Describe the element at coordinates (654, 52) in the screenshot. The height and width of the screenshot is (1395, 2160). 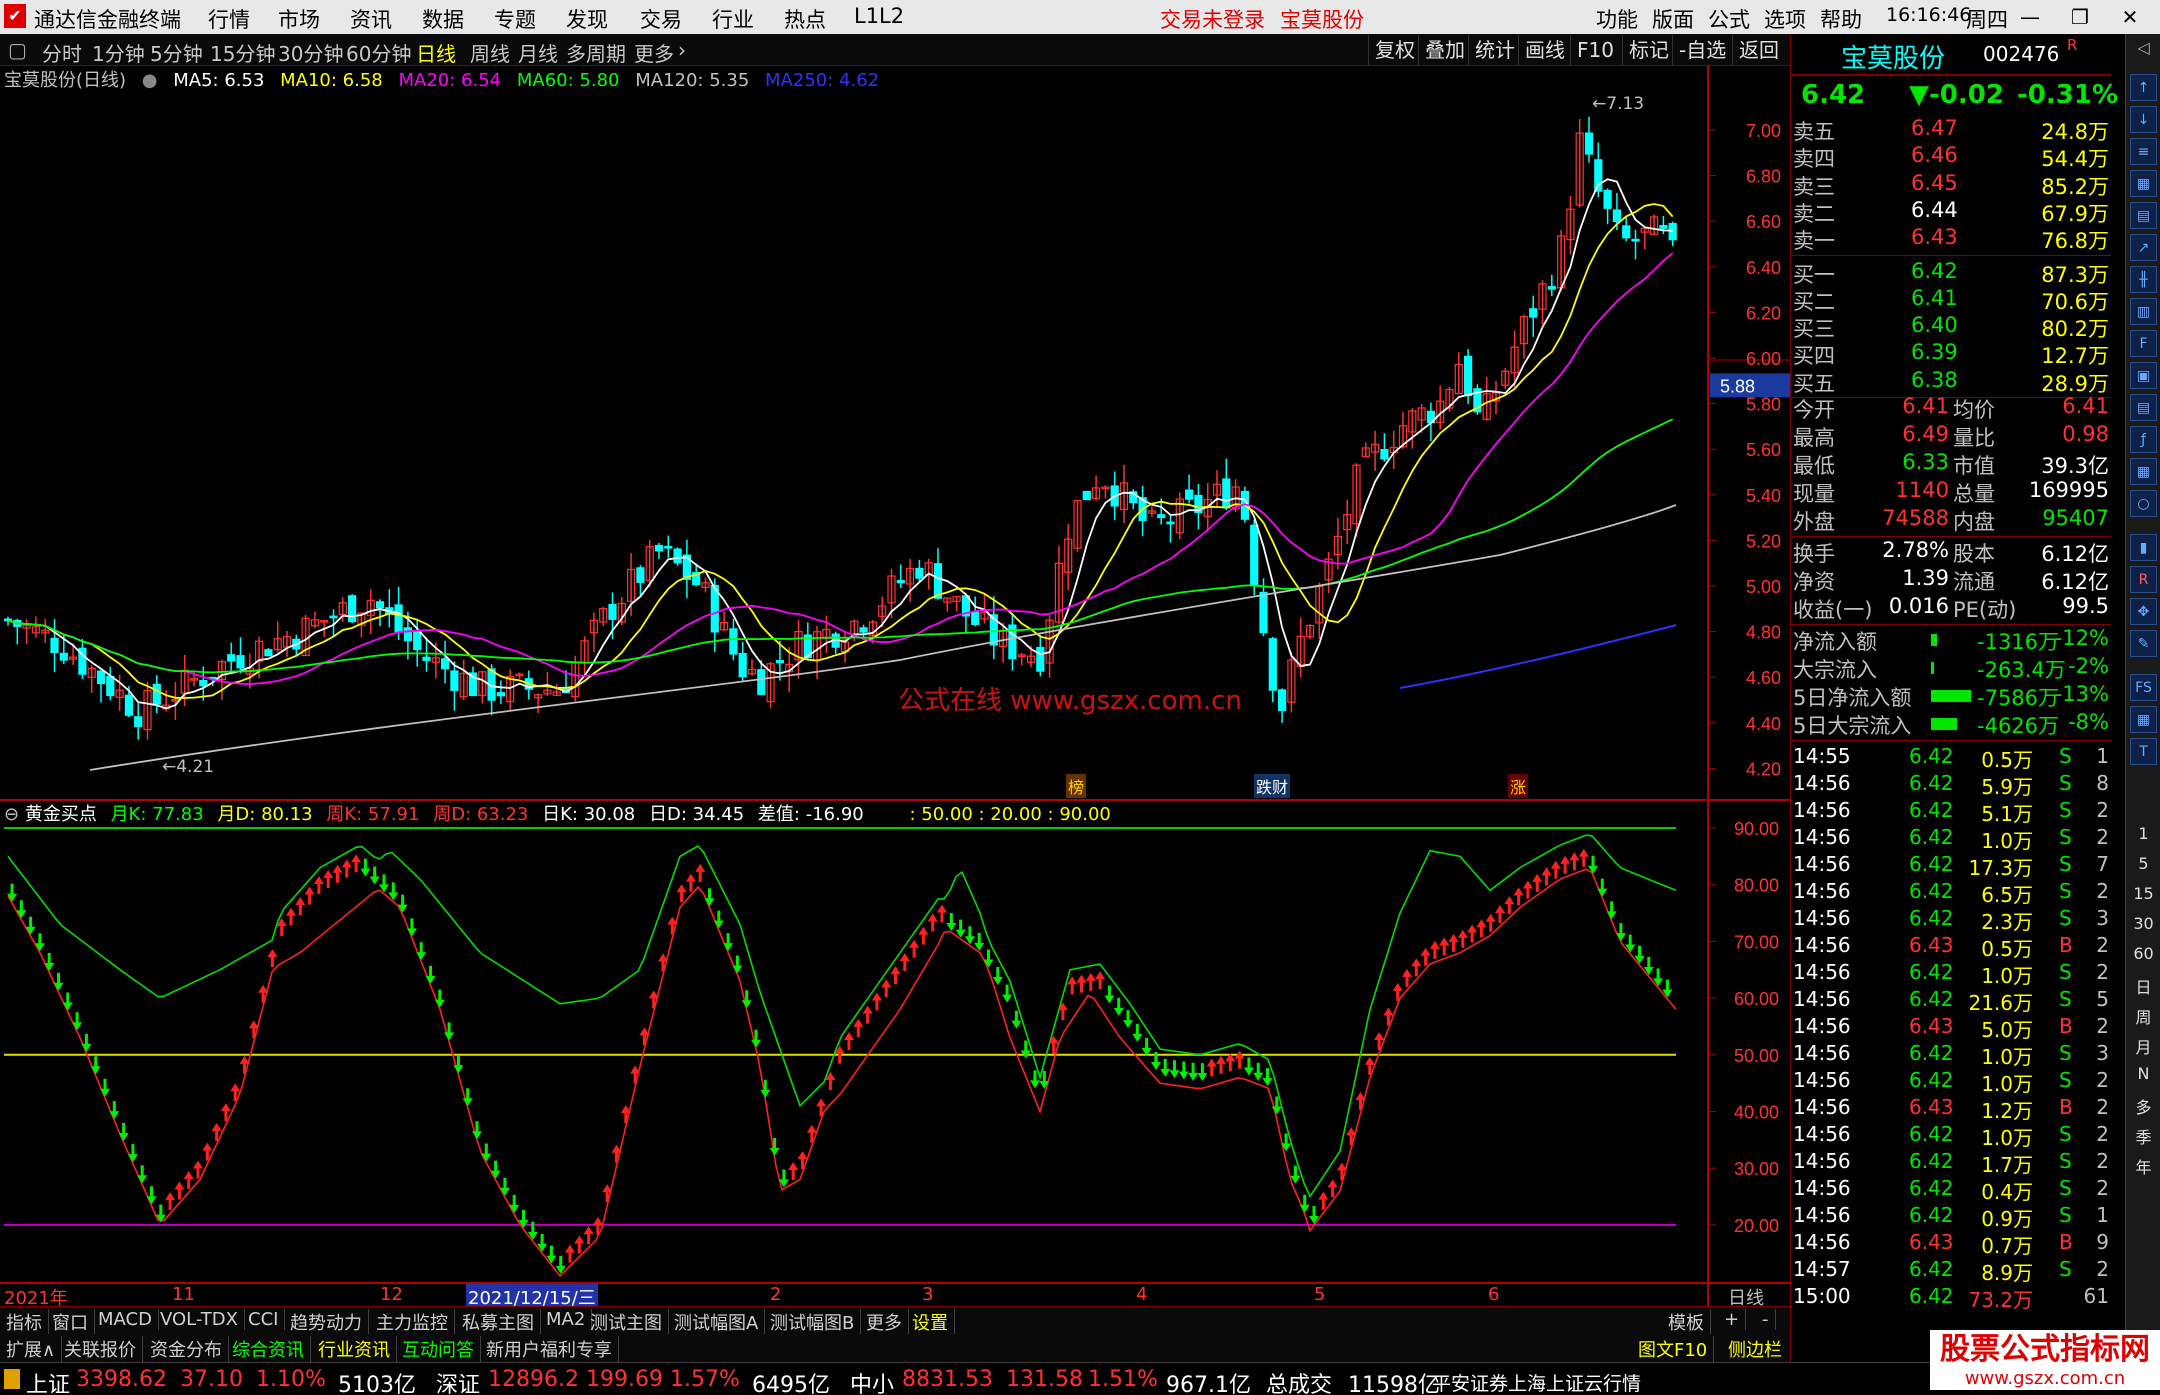
I see `period-more: 更多` at that location.